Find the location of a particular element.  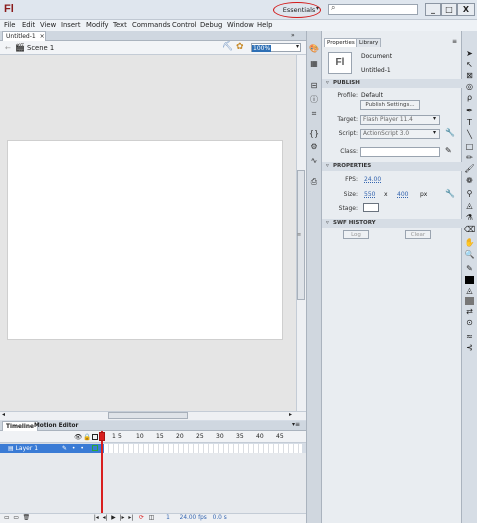

target-select: Flash Player 11.4 is located at coordinates (400, 120).